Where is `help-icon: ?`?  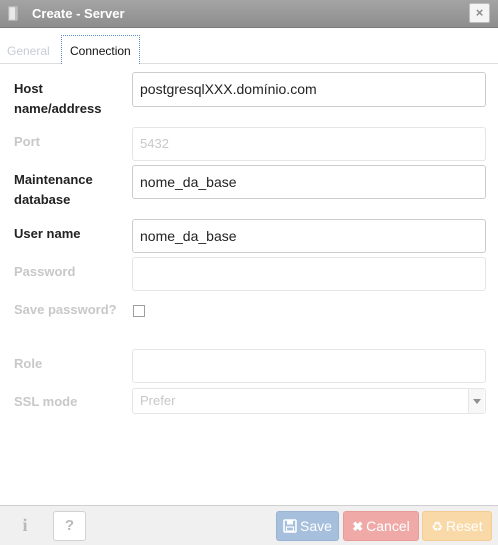 help-icon: ? is located at coordinates (69, 525).